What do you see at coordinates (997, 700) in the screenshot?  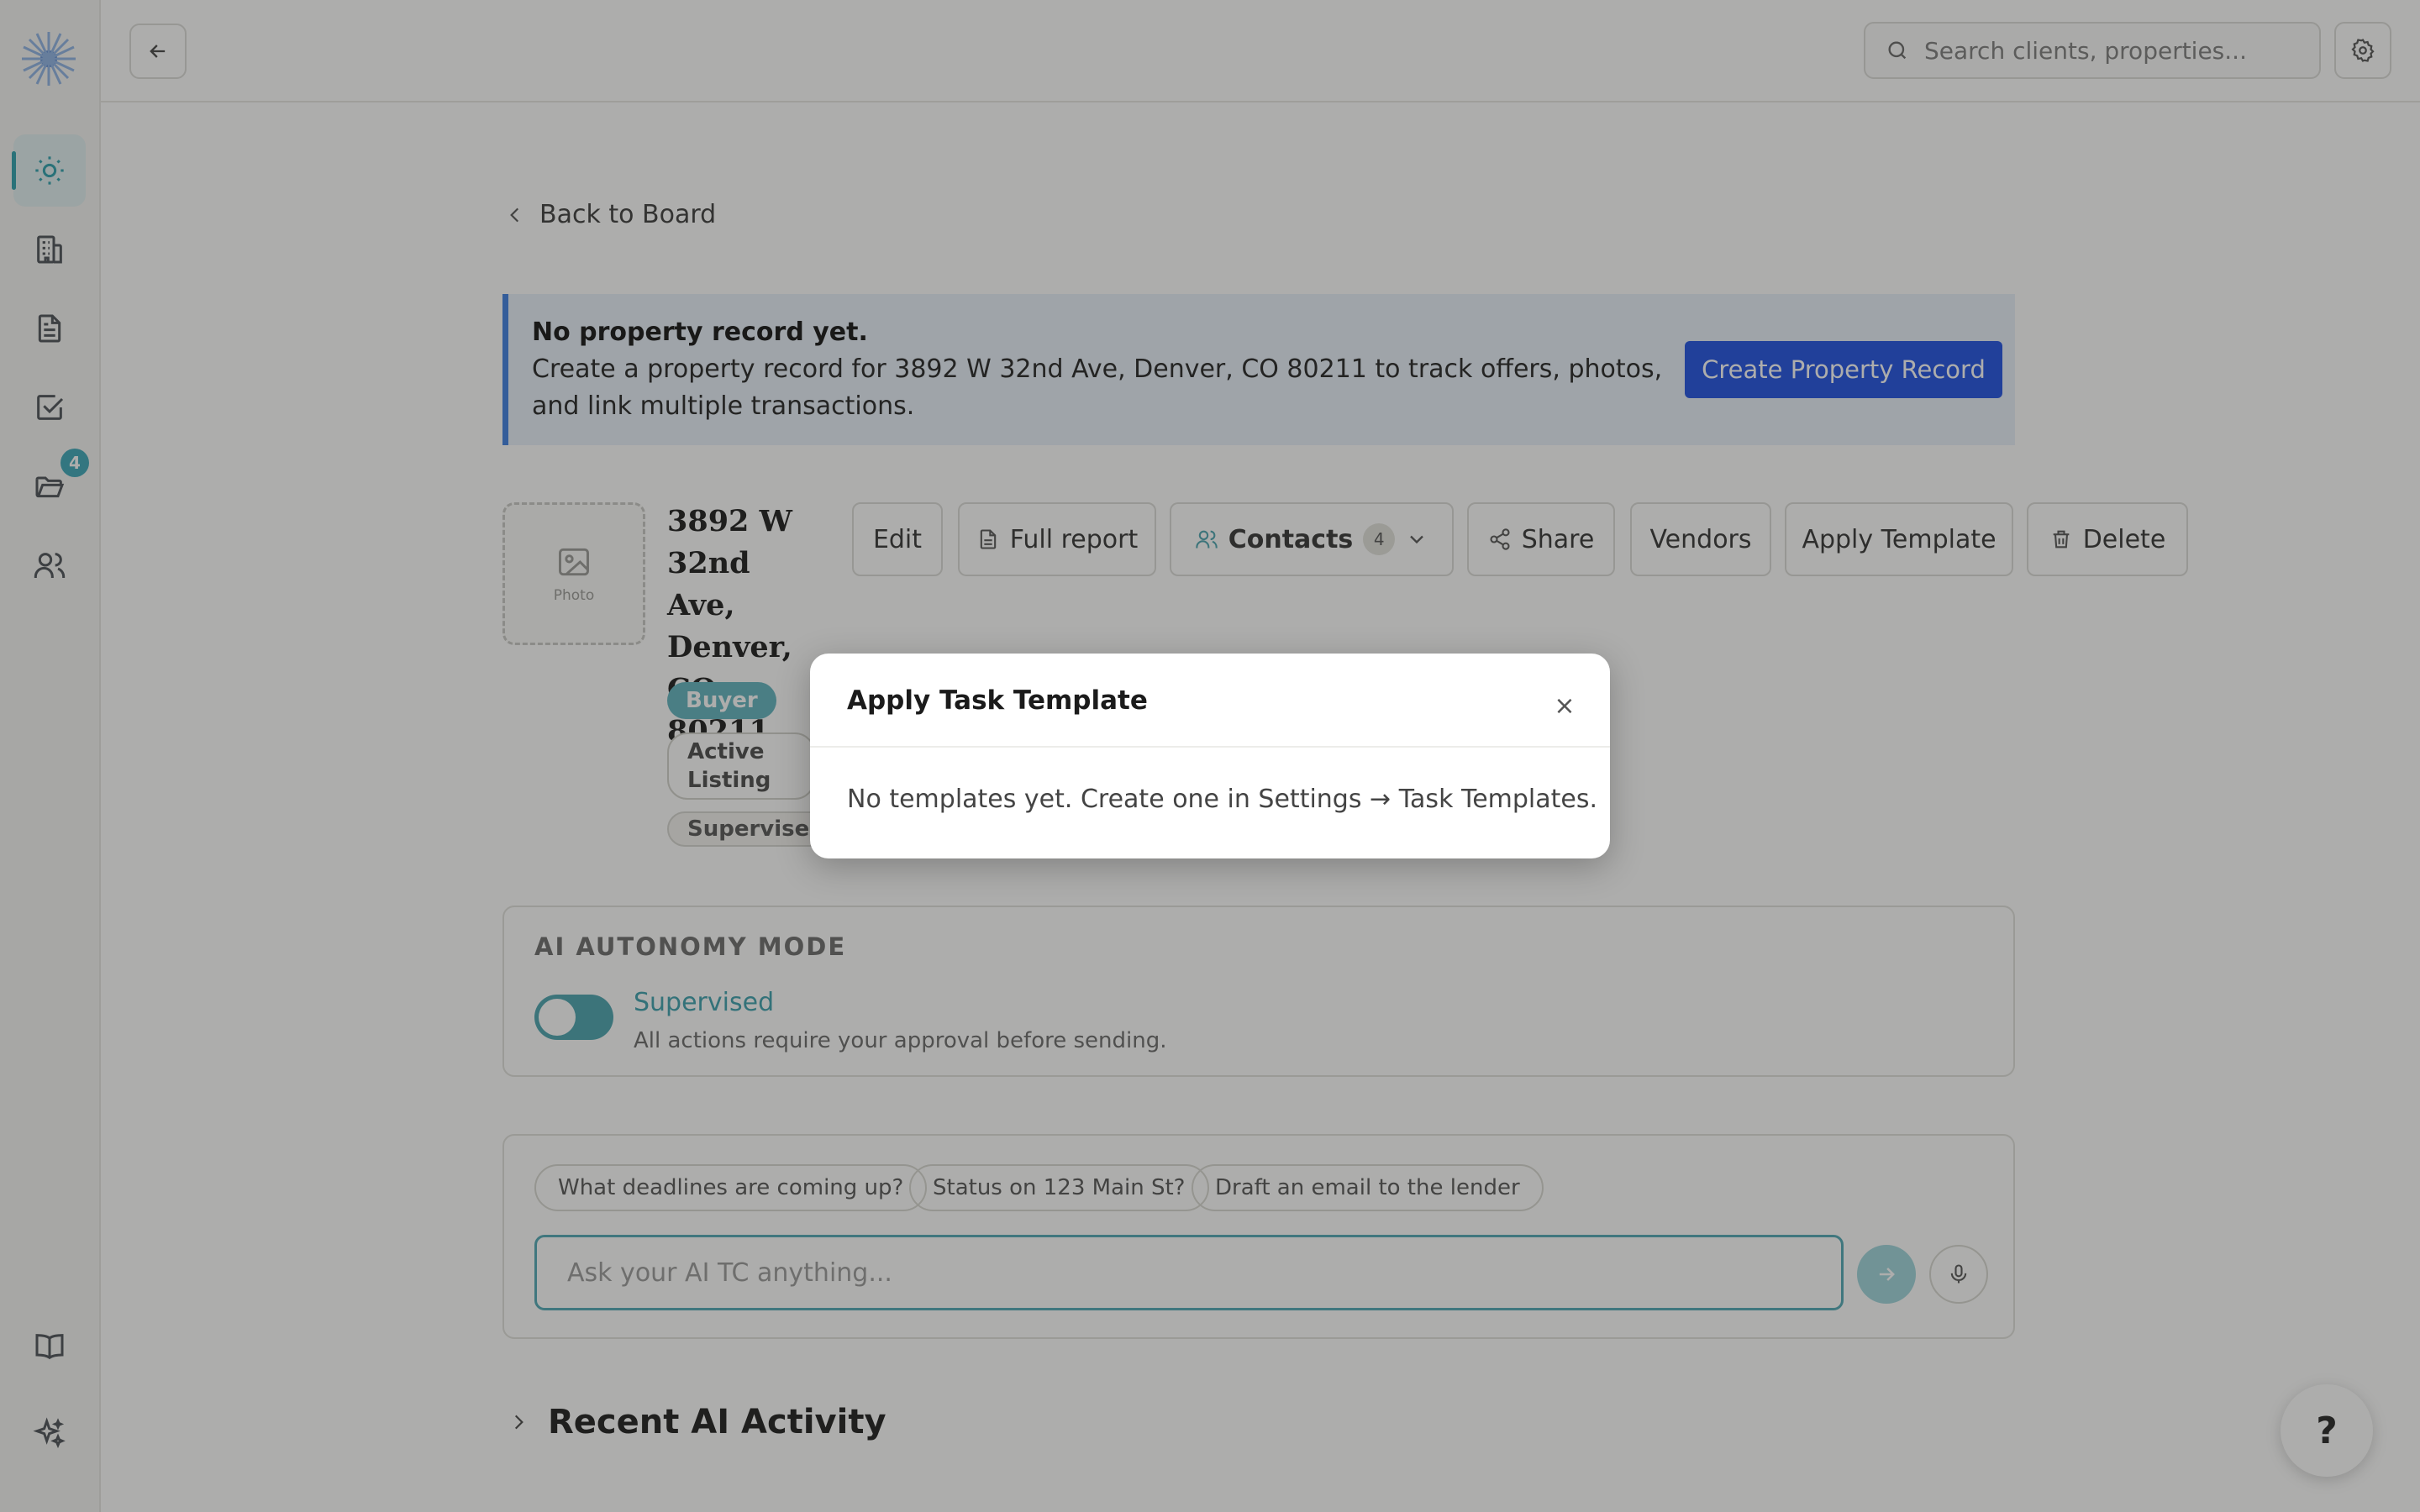 I see `modal-title: Apply Task Template` at bounding box center [997, 700].